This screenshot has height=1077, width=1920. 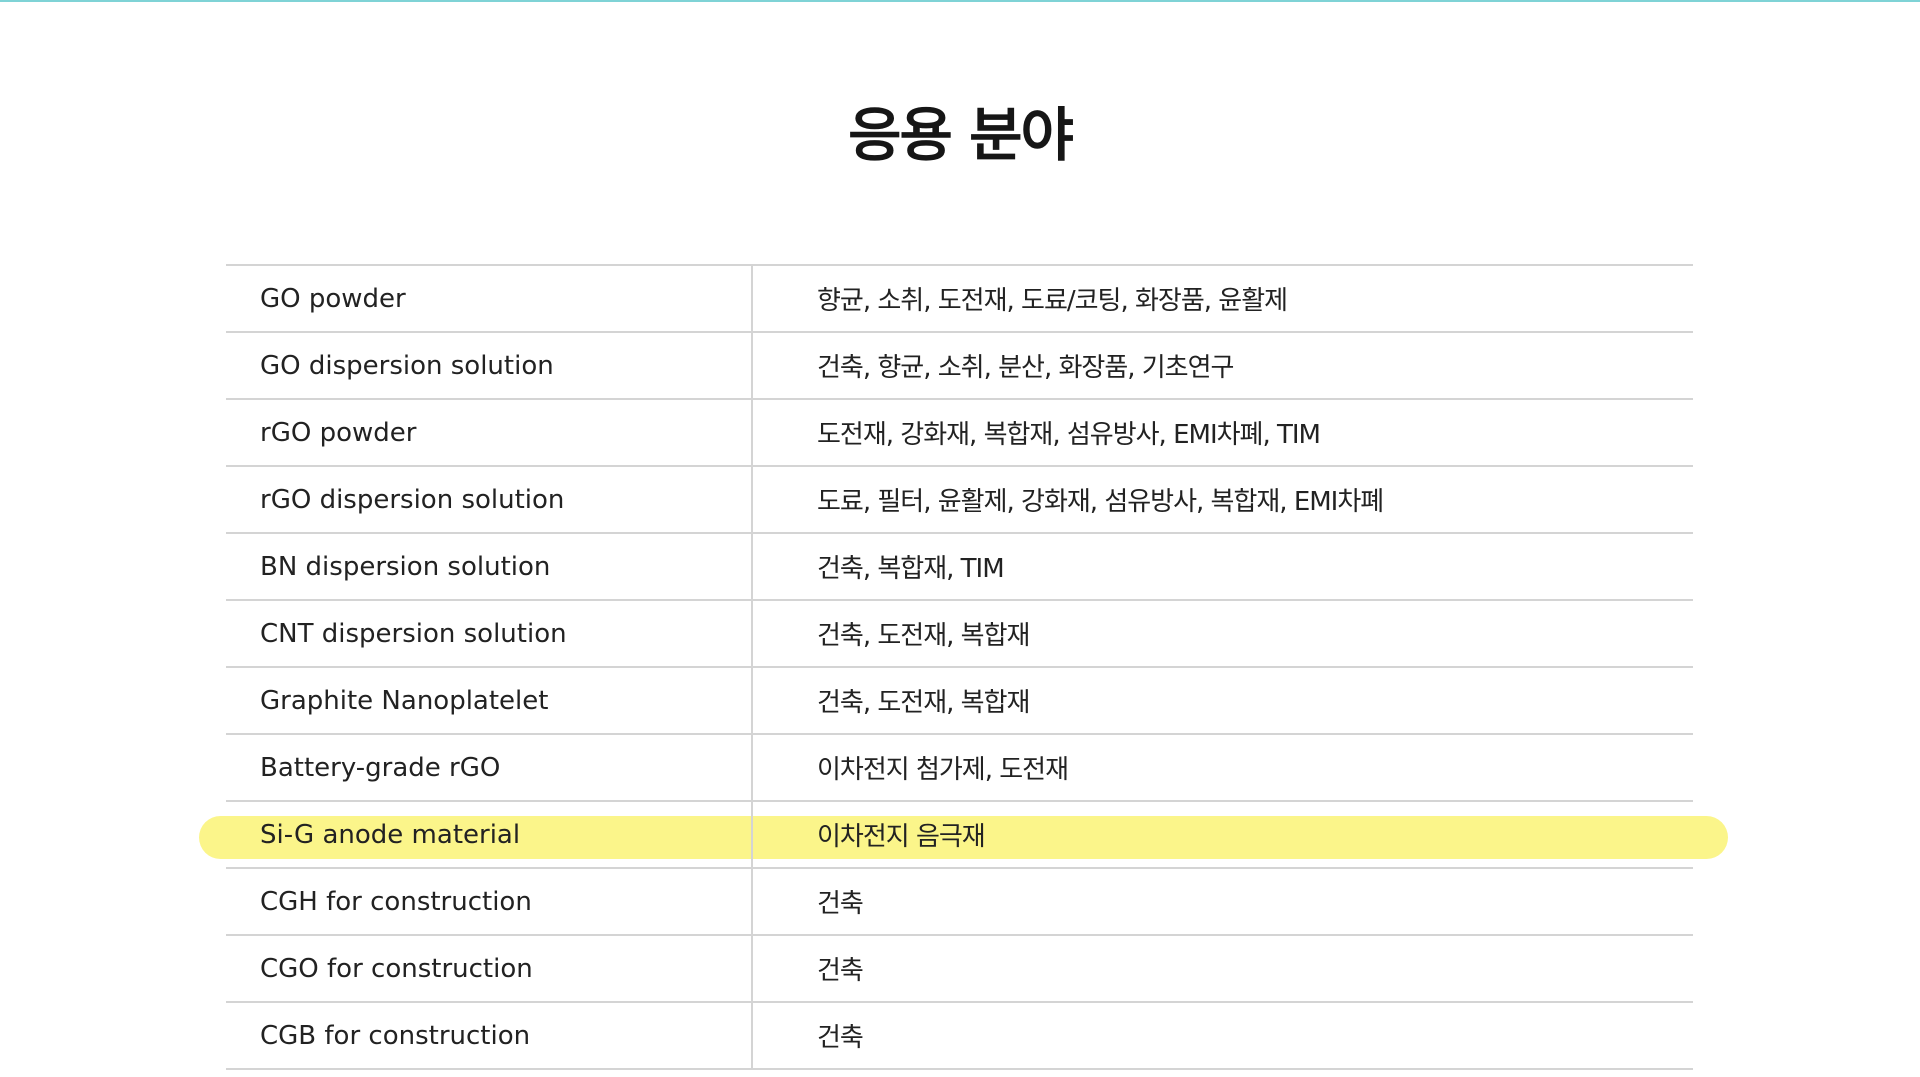 I want to click on top-accent-line, so click(x=960, y=1).